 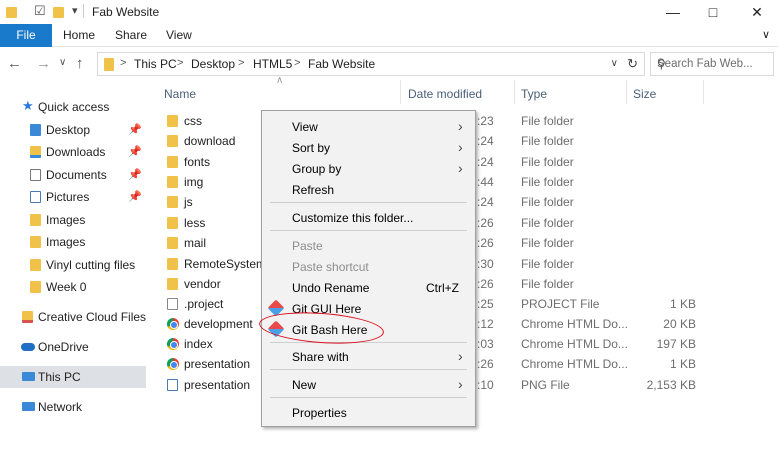 I want to click on window-title: Fab Website, so click(x=126, y=12).